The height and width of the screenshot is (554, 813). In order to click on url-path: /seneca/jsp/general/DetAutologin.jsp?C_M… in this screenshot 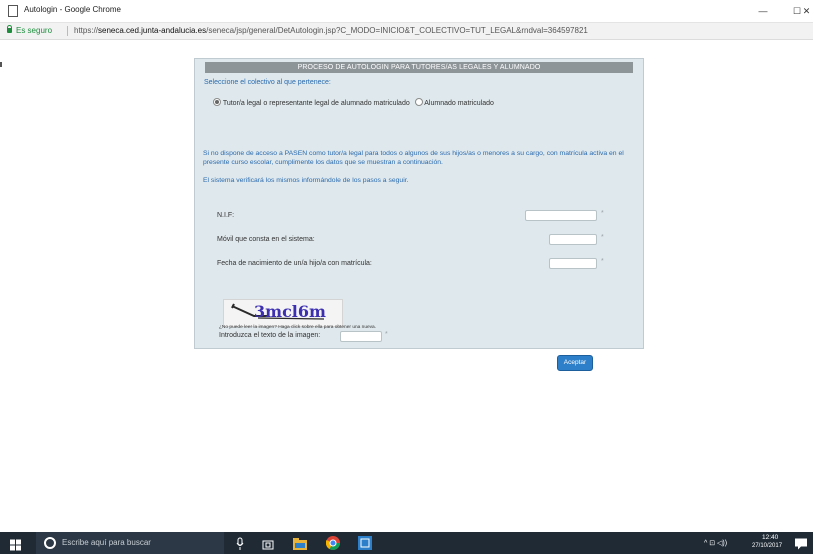, I will do `click(397, 30)`.